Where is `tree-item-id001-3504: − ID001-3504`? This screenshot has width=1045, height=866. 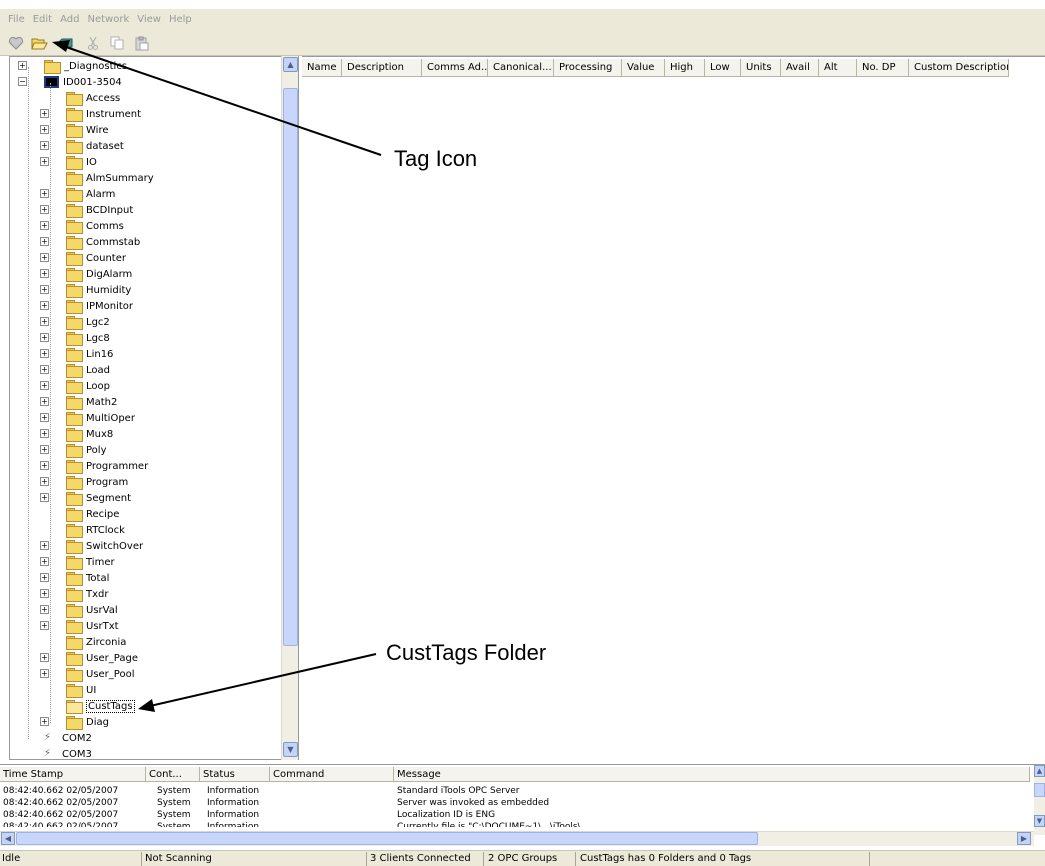 tree-item-id001-3504: − ID001-3504 is located at coordinates (70, 82).